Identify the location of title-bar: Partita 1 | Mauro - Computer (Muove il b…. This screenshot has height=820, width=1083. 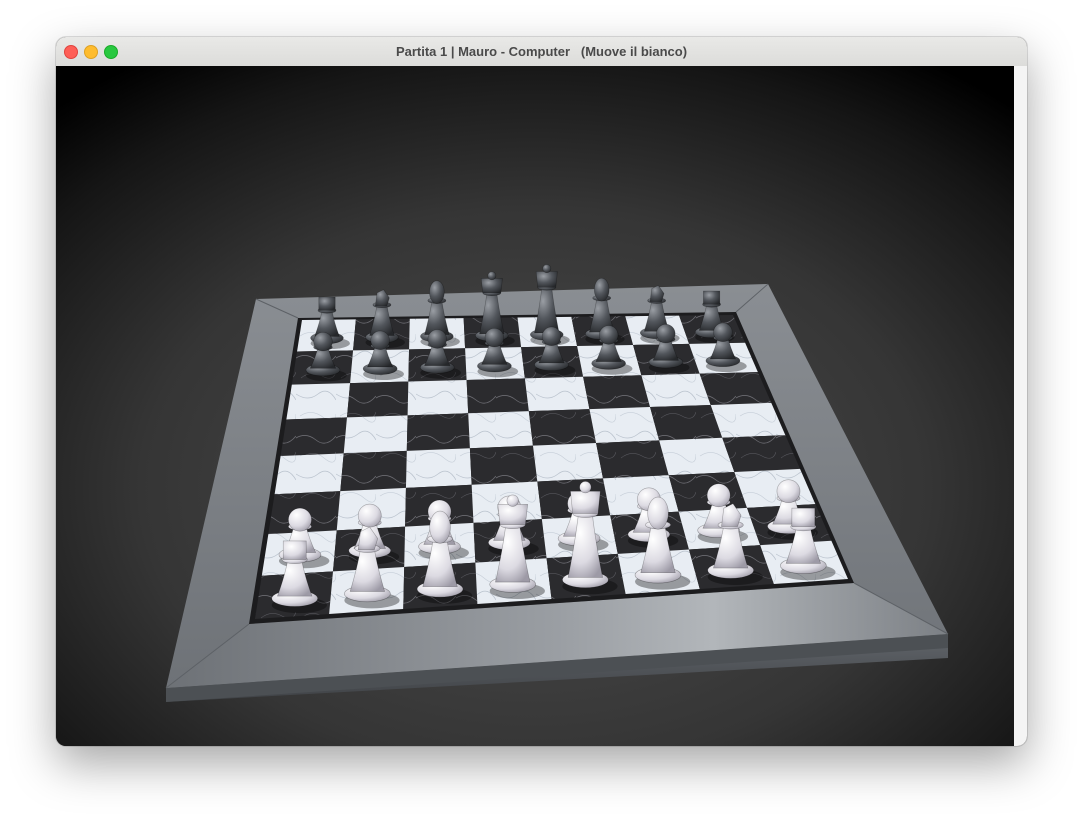
(541, 52).